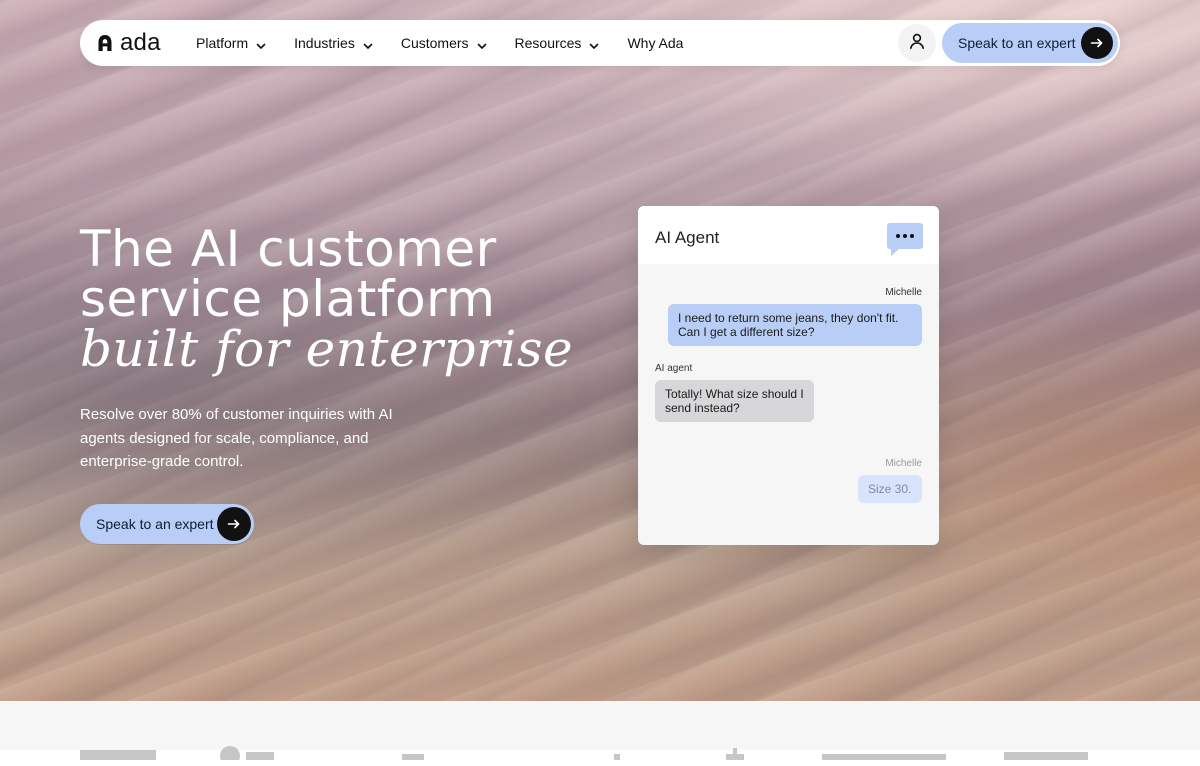 The height and width of the screenshot is (766, 1200). I want to click on speak-to-expert-button: Speak to an expert, so click(1030, 43).